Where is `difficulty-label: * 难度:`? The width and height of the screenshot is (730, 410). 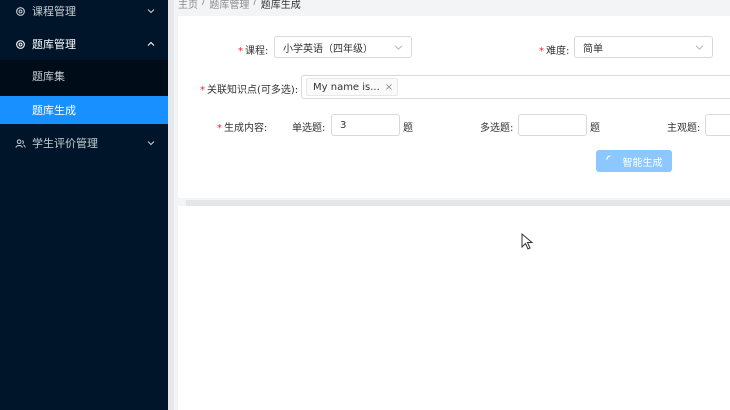 difficulty-label: * 难度: is located at coordinates (554, 51).